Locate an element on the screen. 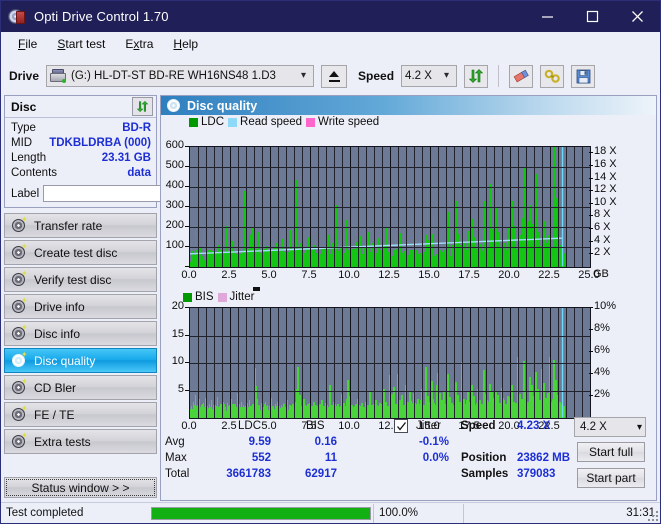 The width and height of the screenshot is (661, 524). progress-bar is located at coordinates (261, 513).